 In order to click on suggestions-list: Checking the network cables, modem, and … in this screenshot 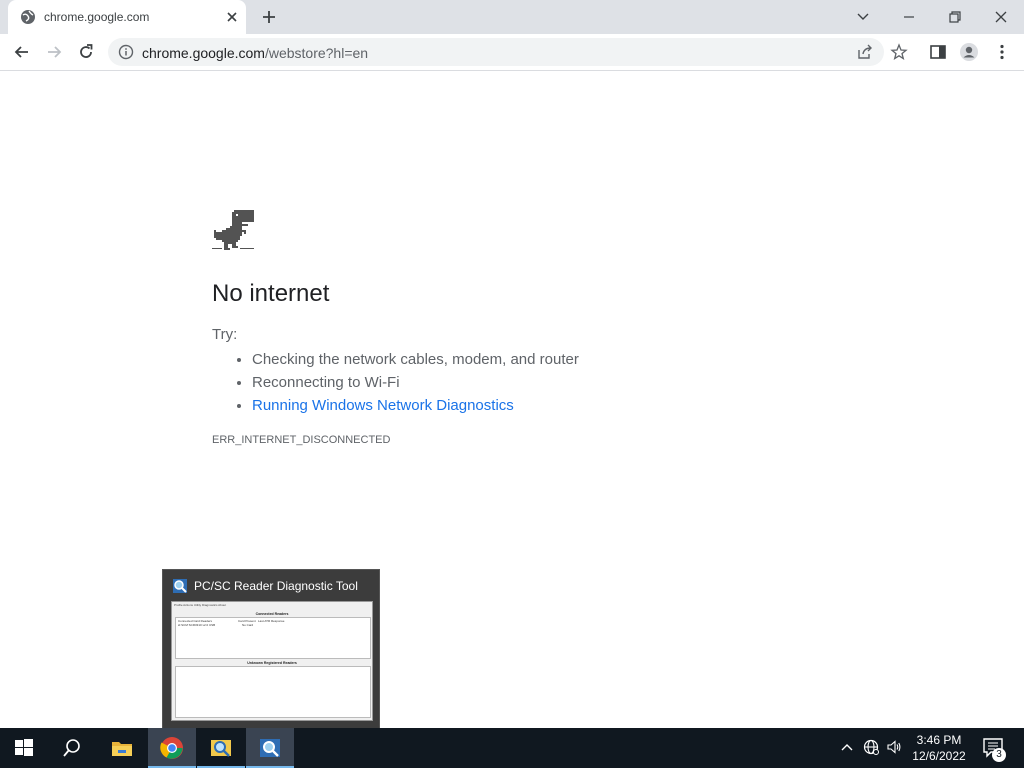, I will do `click(395, 382)`.